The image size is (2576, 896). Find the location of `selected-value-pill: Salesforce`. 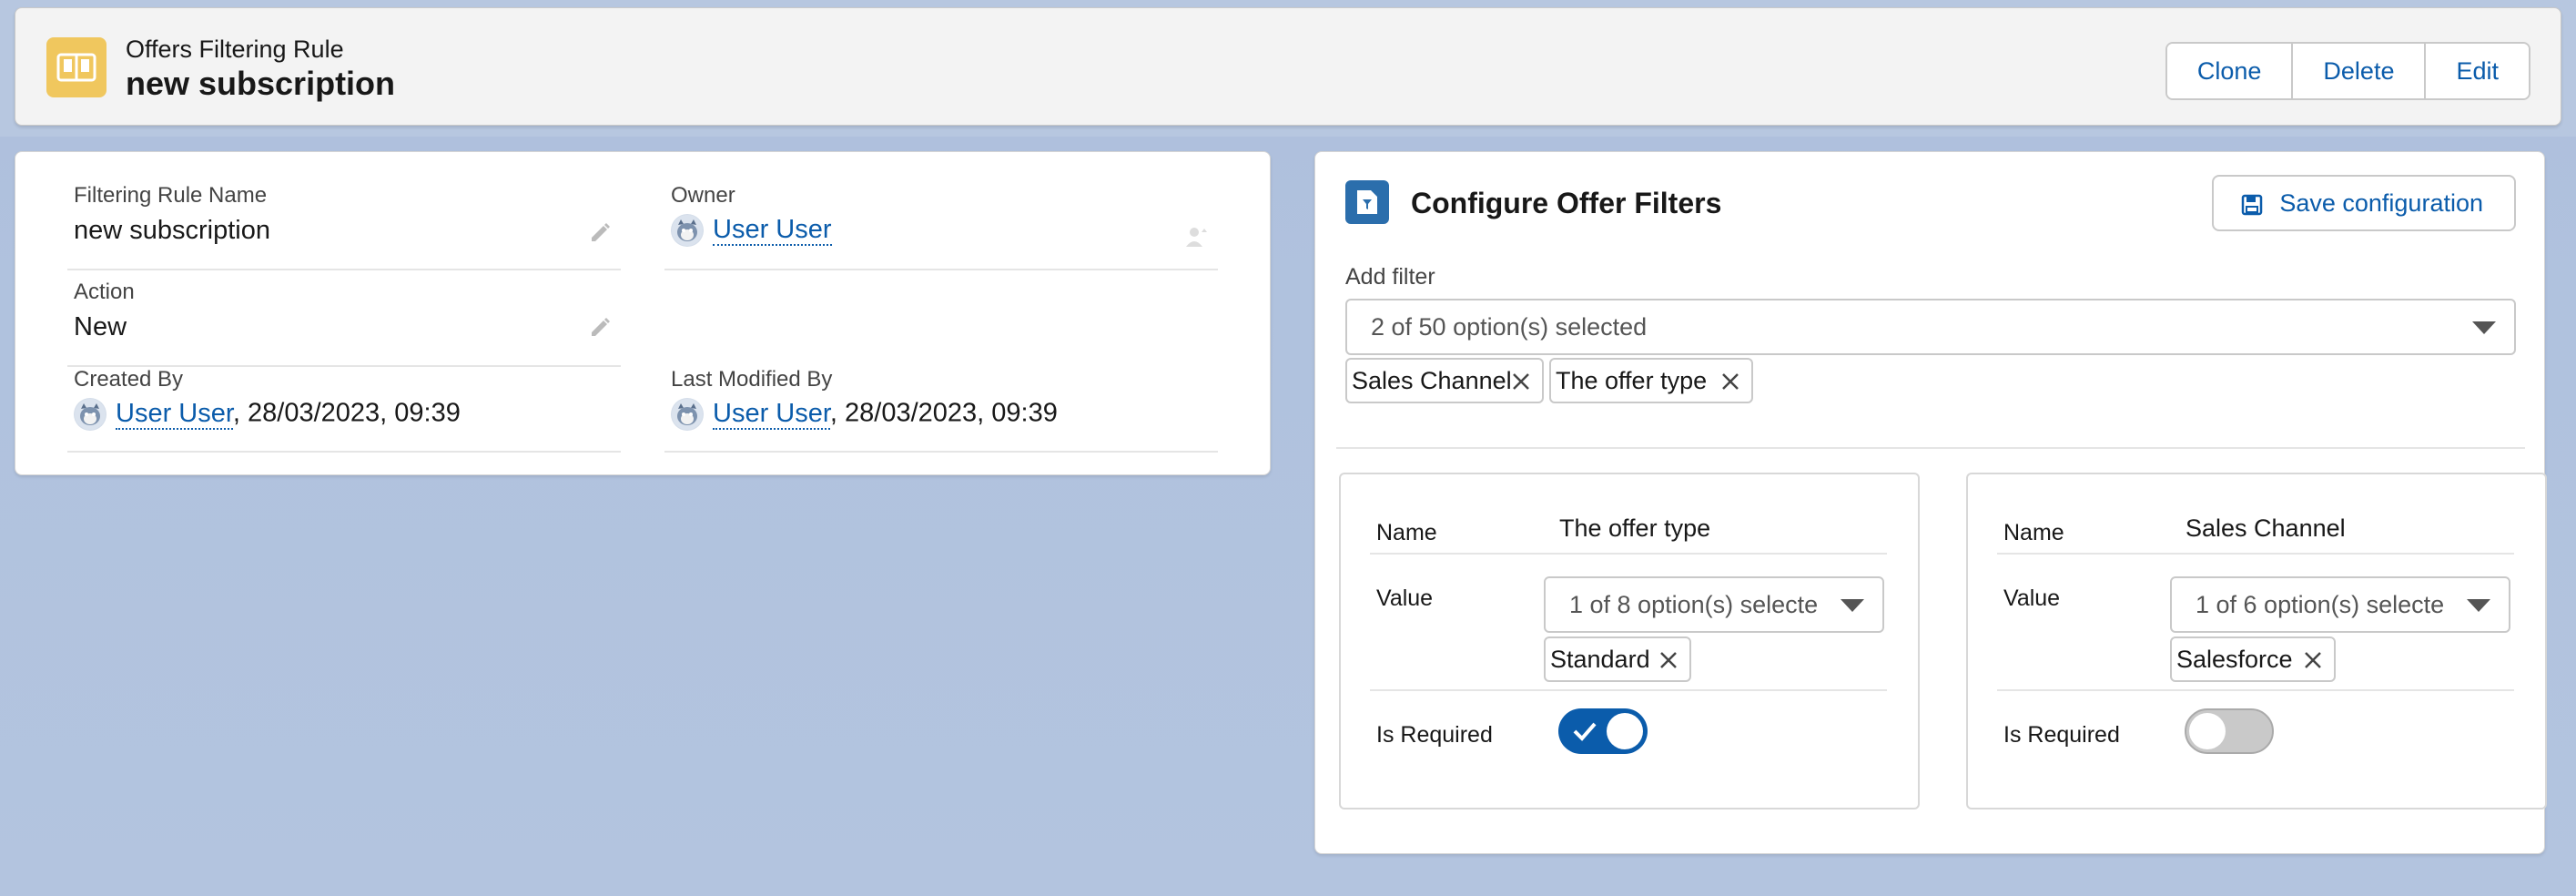

selected-value-pill: Salesforce is located at coordinates (2253, 659).